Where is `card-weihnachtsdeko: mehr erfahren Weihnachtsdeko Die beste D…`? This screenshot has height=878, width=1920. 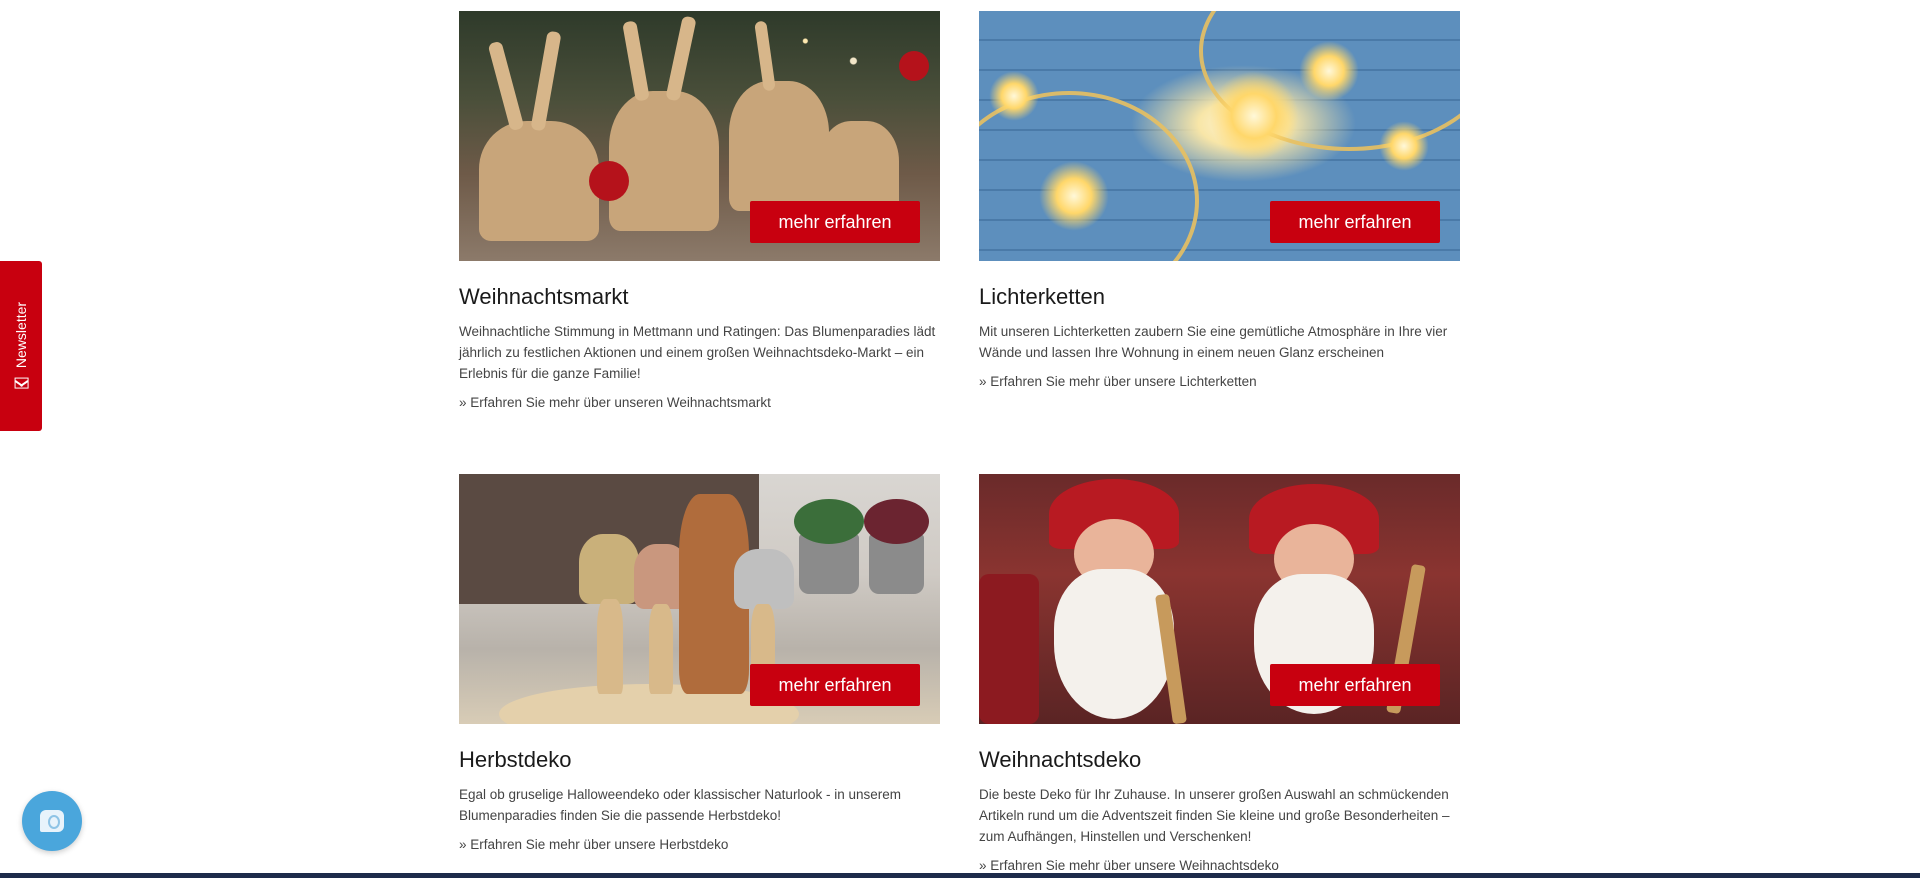 card-weihnachtsdeko: mehr erfahren Weihnachtsdeko Die beste D… is located at coordinates (1219, 675).